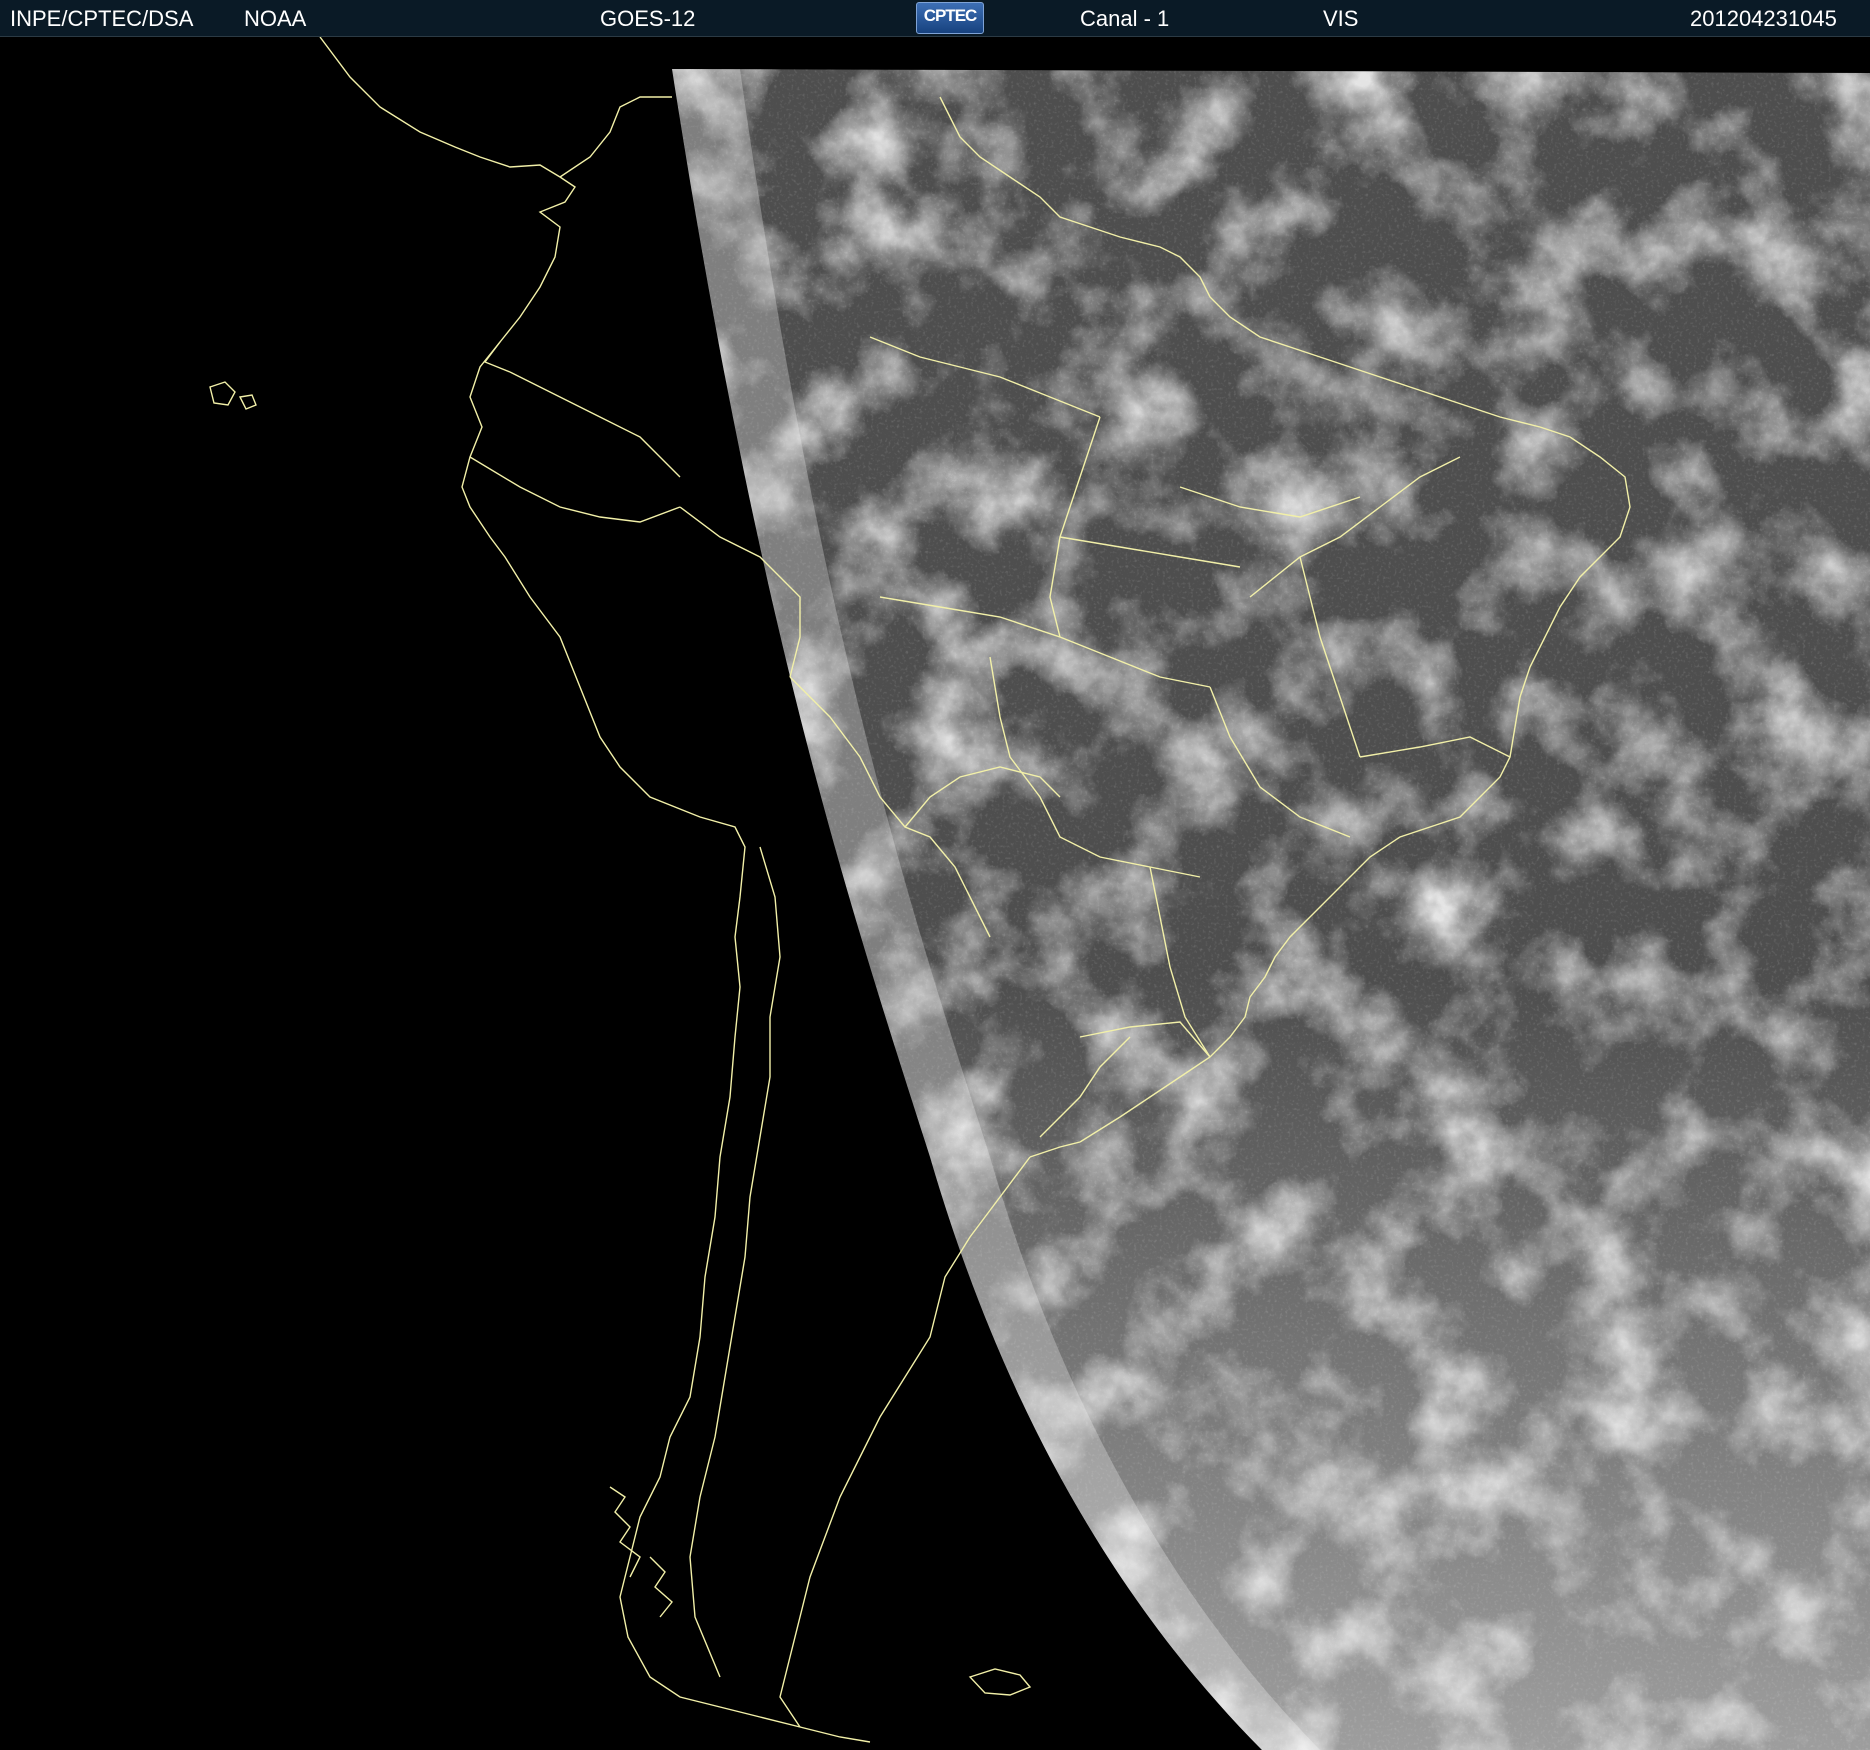 The image size is (1870, 1750). I want to click on logo-text: CPTEC, so click(950, 15).